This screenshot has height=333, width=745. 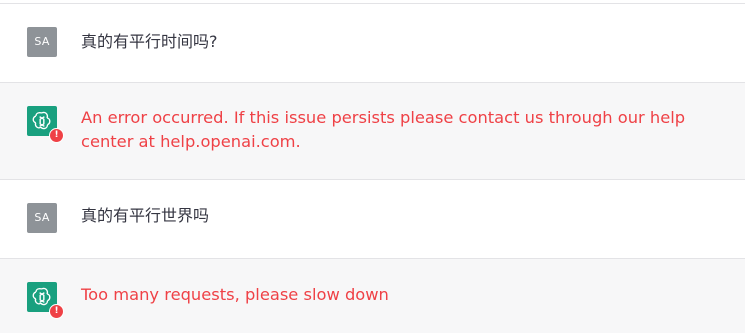 I want to click on assistant-error-message: Too many requests, please slow down, so click(x=235, y=294).